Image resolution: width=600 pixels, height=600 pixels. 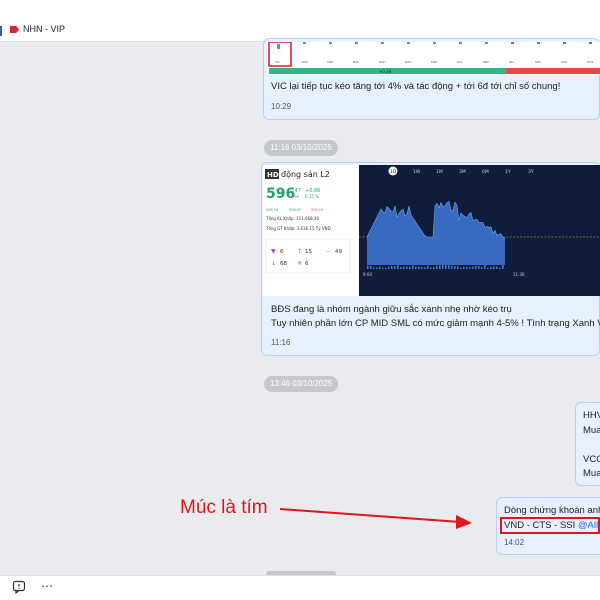 What do you see at coordinates (295, 210) in the screenshot?
I see `svg-text: 596.92` at bounding box center [295, 210].